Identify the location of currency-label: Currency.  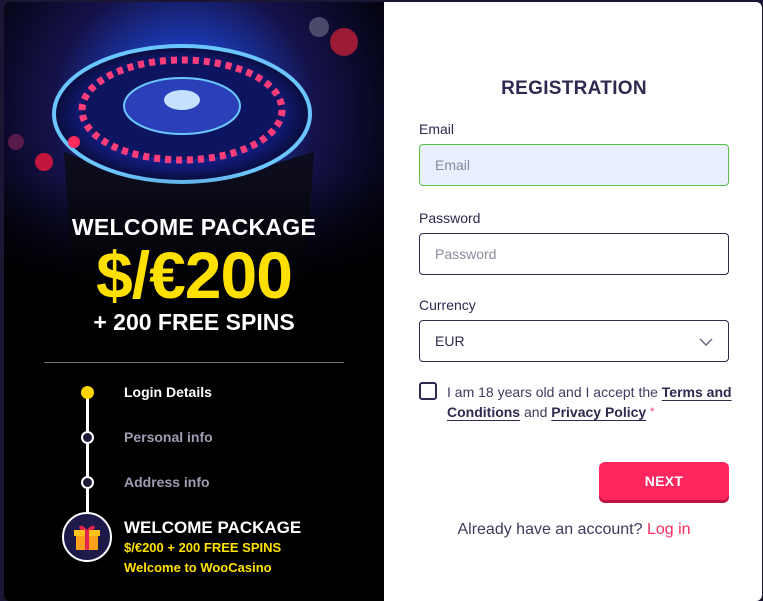
(447, 305).